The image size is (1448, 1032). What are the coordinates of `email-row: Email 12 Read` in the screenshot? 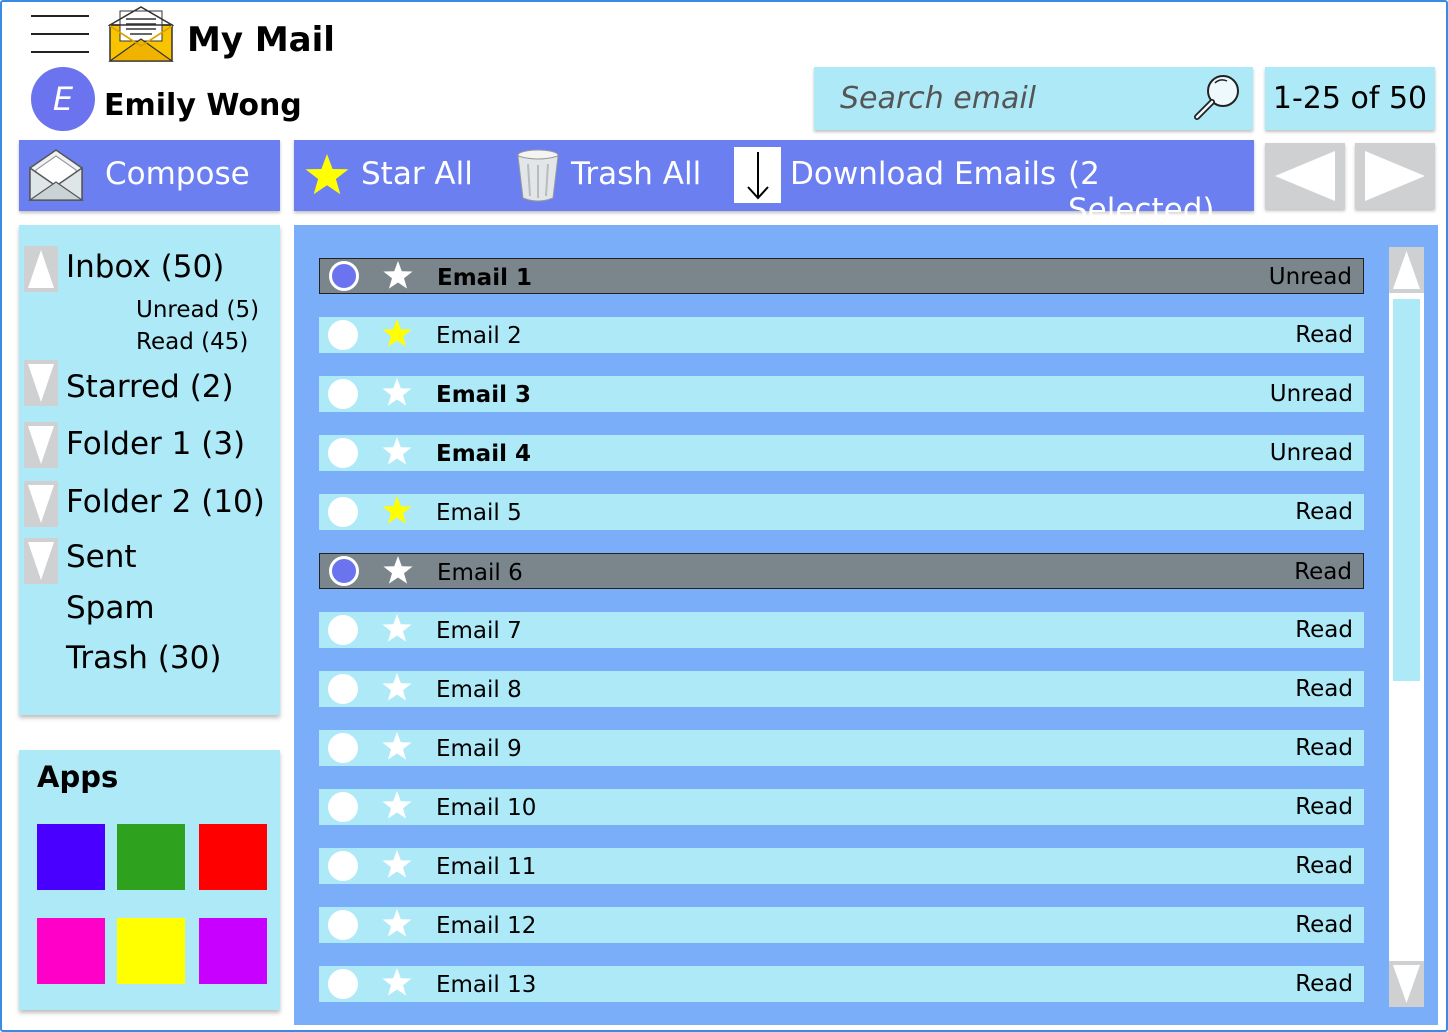 It's located at (841, 925).